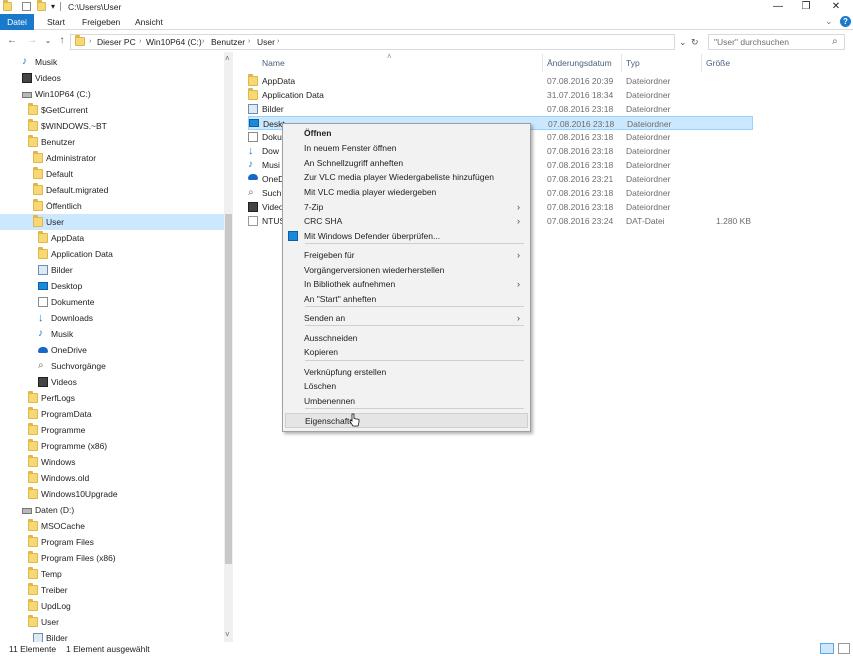 The width and height of the screenshot is (853, 656). What do you see at coordinates (695, 42) in the screenshot?
I see `refresh-icon: ↻` at bounding box center [695, 42].